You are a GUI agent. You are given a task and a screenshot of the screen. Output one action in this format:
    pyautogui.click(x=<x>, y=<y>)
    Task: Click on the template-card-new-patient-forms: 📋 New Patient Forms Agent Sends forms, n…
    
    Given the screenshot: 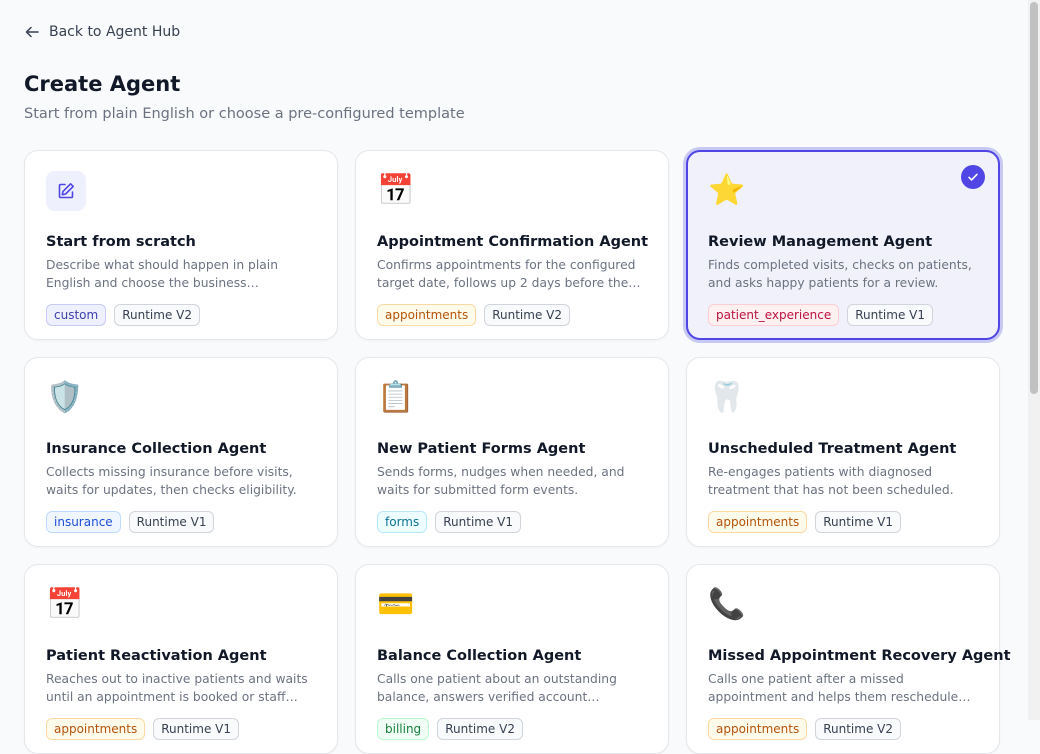 What is the action you would take?
    pyautogui.click(x=512, y=452)
    